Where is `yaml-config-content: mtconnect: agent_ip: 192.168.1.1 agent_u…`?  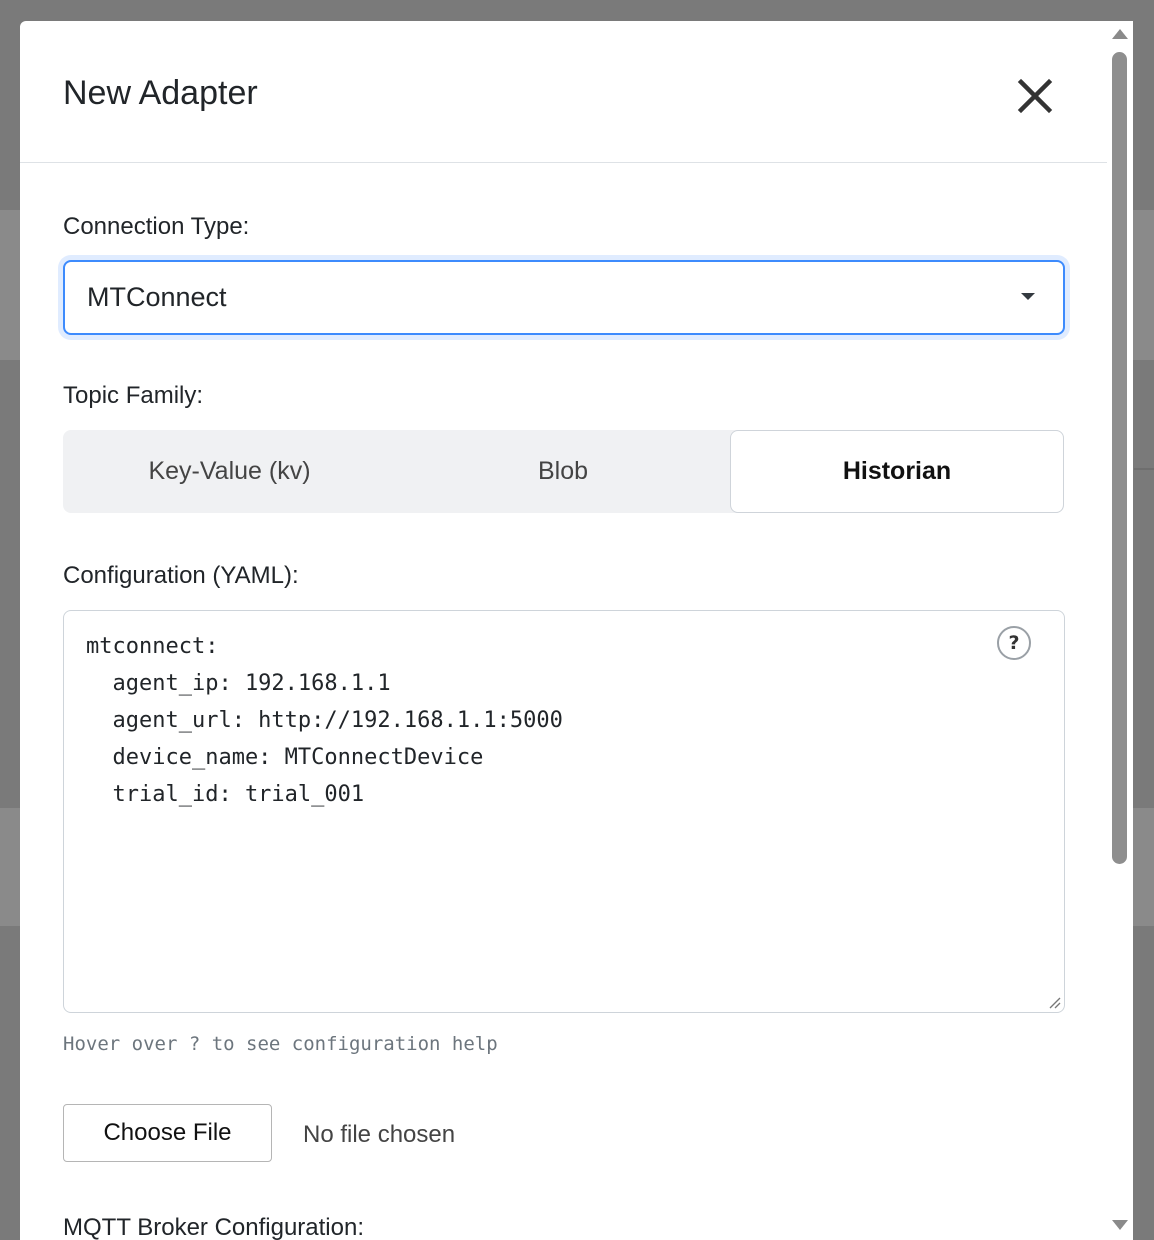
yaml-config-content: mtconnect: agent_ip: 192.168.1.1 agent_u… is located at coordinates (324, 720).